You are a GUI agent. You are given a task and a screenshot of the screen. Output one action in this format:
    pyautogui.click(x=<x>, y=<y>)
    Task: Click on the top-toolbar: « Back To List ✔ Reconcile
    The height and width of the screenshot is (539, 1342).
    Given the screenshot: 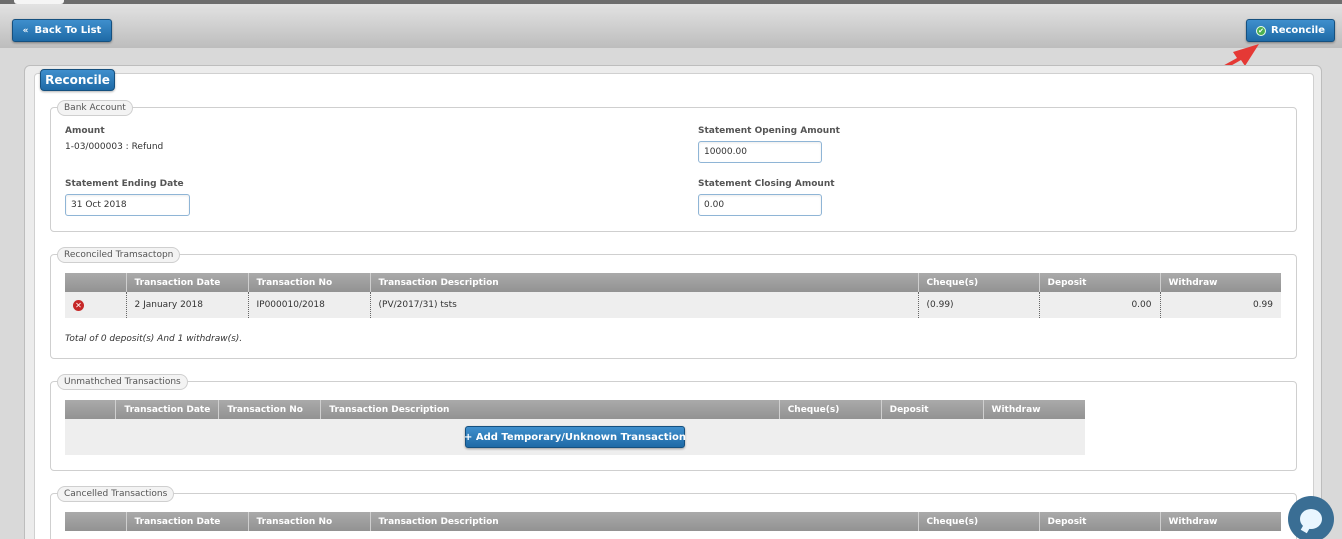 What is the action you would take?
    pyautogui.click(x=671, y=24)
    